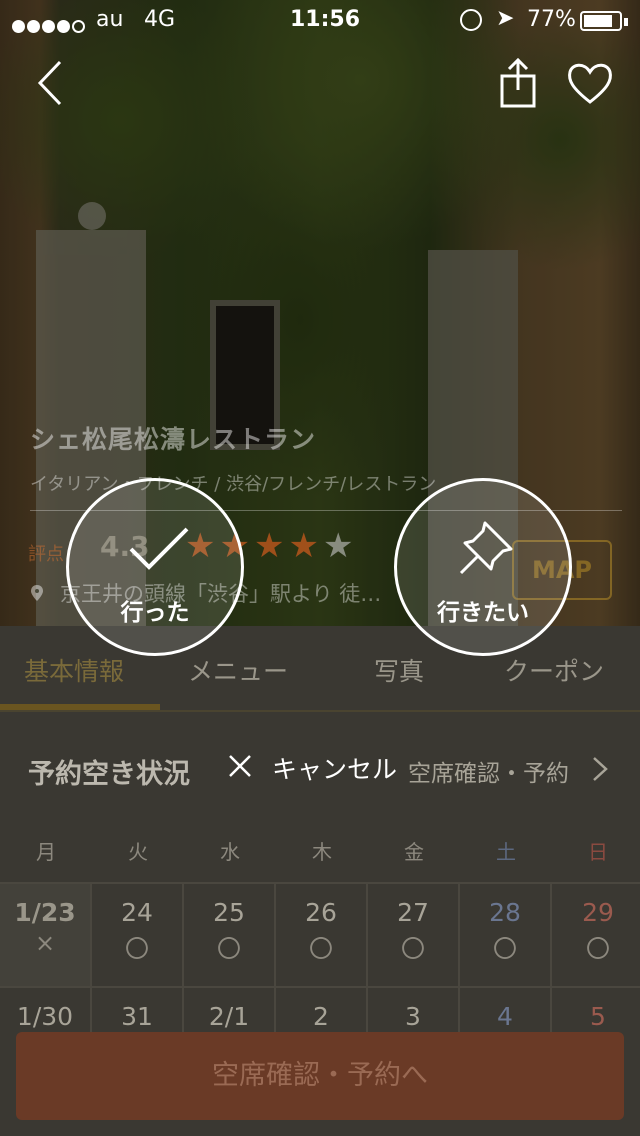  Describe the element at coordinates (230, 852) in the screenshot. I see `weekday-label: 水` at that location.